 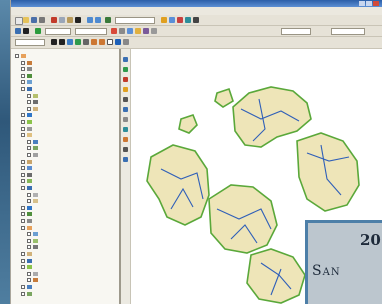 I want to click on redo-icon, so click(x=98, y=20).